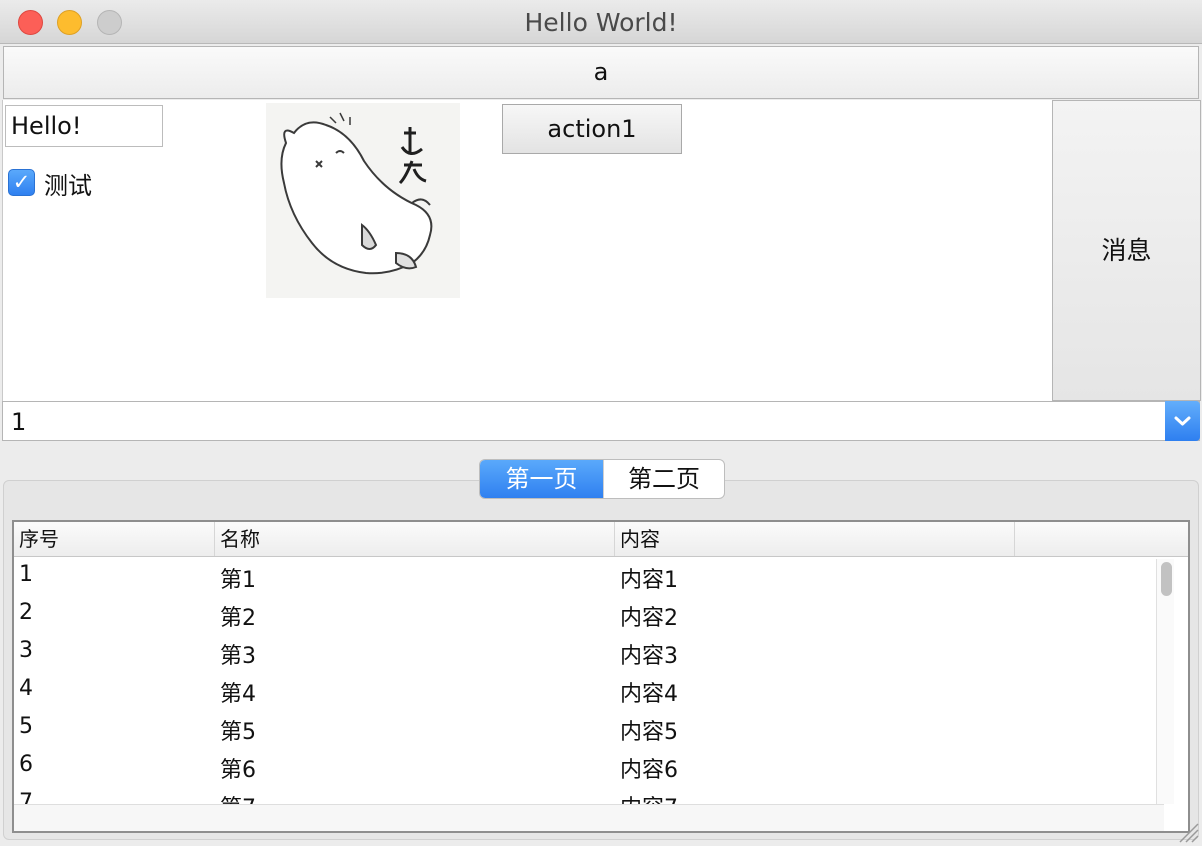  I want to click on cell-content: 内容1, so click(649, 580).